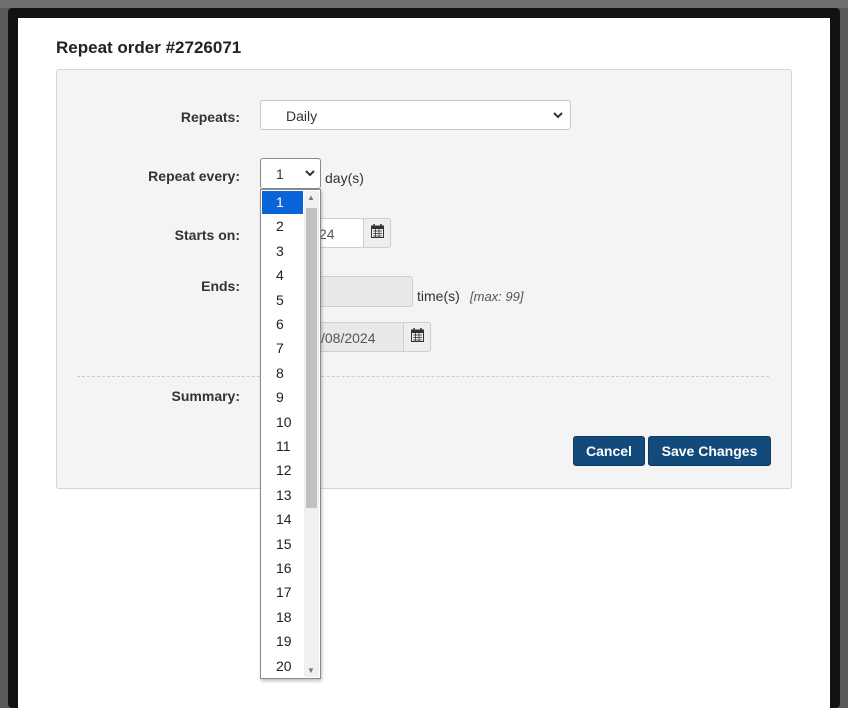 The width and height of the screenshot is (848, 708). What do you see at coordinates (282, 373) in the screenshot?
I see `dropdown-option: 8` at bounding box center [282, 373].